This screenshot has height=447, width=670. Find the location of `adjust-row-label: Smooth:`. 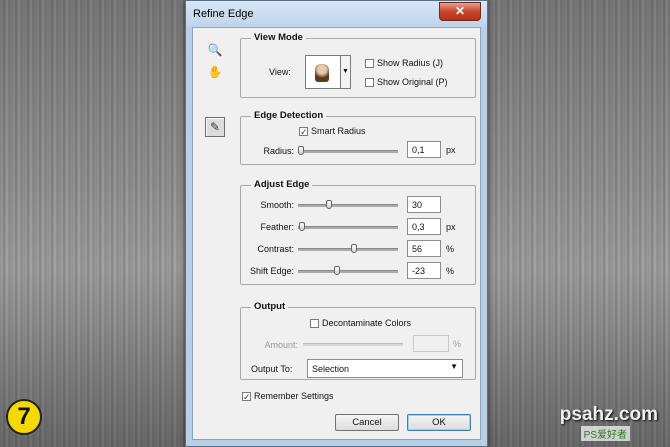

adjust-row-label: Smooth: is located at coordinates (277, 205).